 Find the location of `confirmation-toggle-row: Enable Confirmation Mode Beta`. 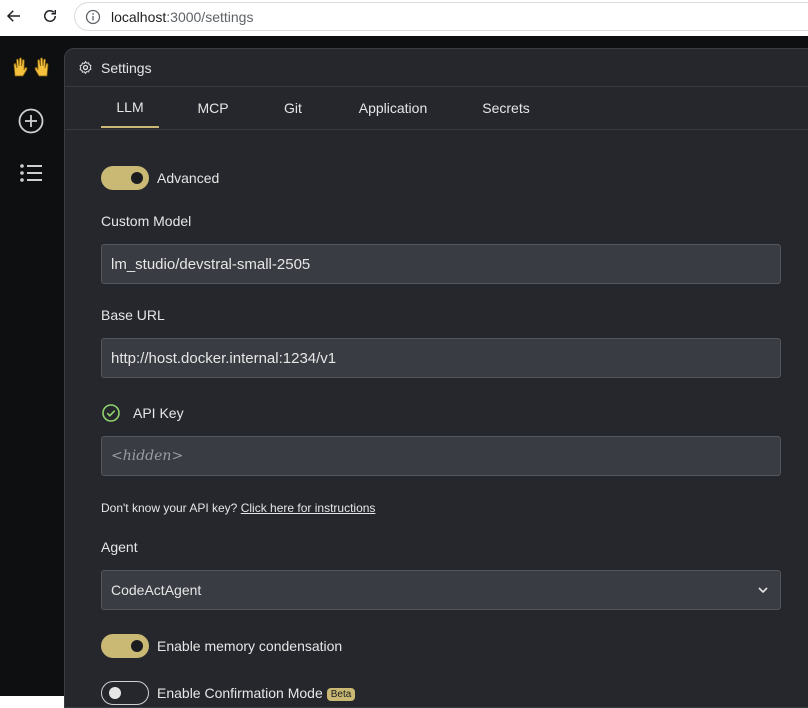

confirmation-toggle-row: Enable Confirmation Mode Beta is located at coordinates (228, 693).